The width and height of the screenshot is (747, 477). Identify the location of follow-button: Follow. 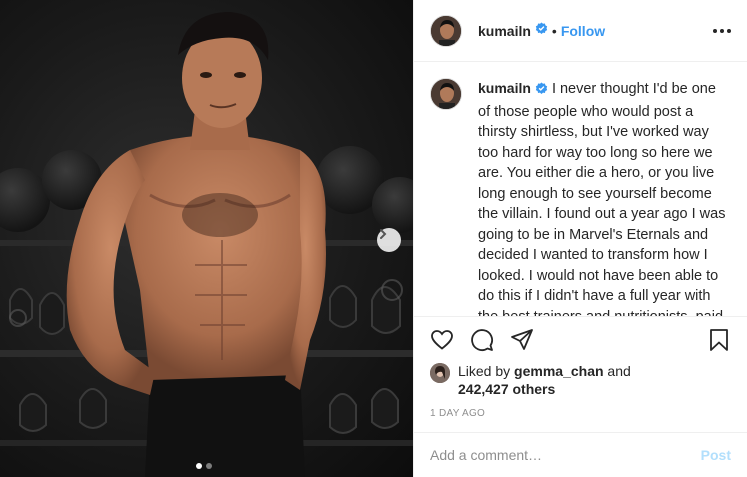
(583, 31).